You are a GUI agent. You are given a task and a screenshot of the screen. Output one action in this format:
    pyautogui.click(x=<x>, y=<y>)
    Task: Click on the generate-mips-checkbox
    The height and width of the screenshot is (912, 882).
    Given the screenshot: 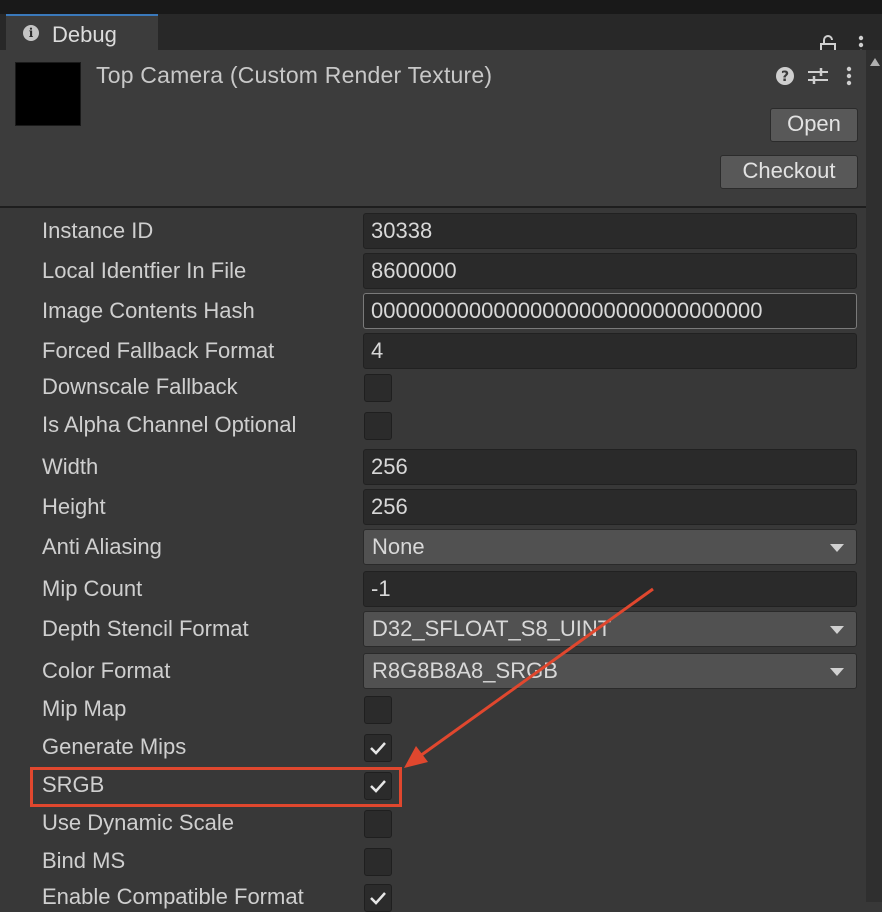 What is the action you would take?
    pyautogui.click(x=378, y=748)
    